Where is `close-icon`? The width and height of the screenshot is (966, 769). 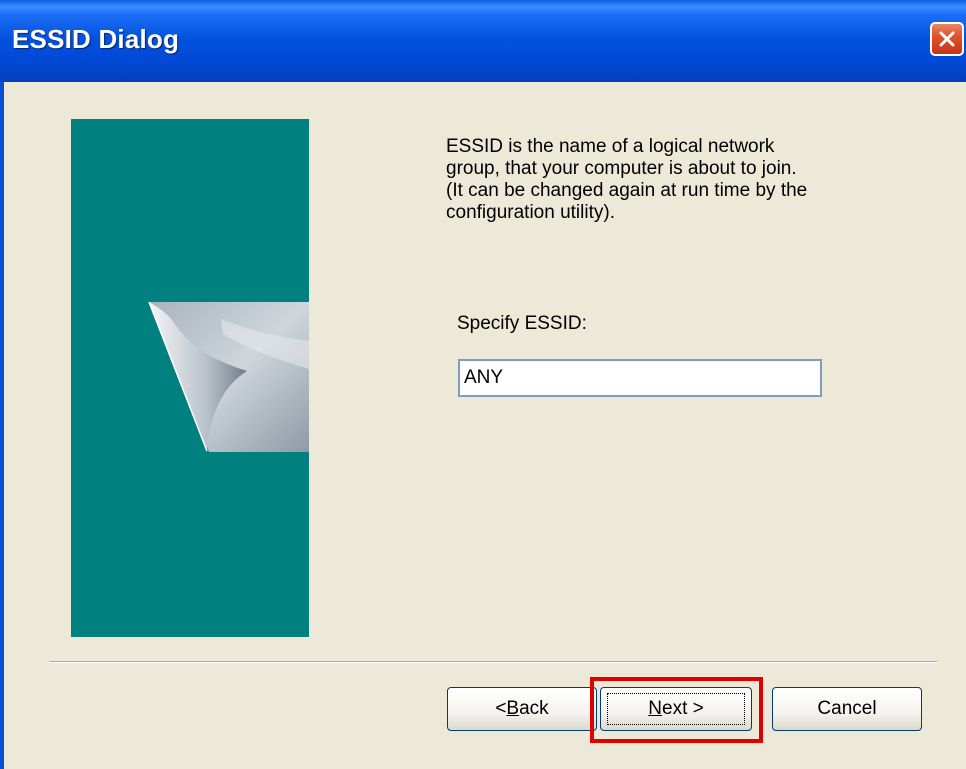
close-icon is located at coordinates (947, 39).